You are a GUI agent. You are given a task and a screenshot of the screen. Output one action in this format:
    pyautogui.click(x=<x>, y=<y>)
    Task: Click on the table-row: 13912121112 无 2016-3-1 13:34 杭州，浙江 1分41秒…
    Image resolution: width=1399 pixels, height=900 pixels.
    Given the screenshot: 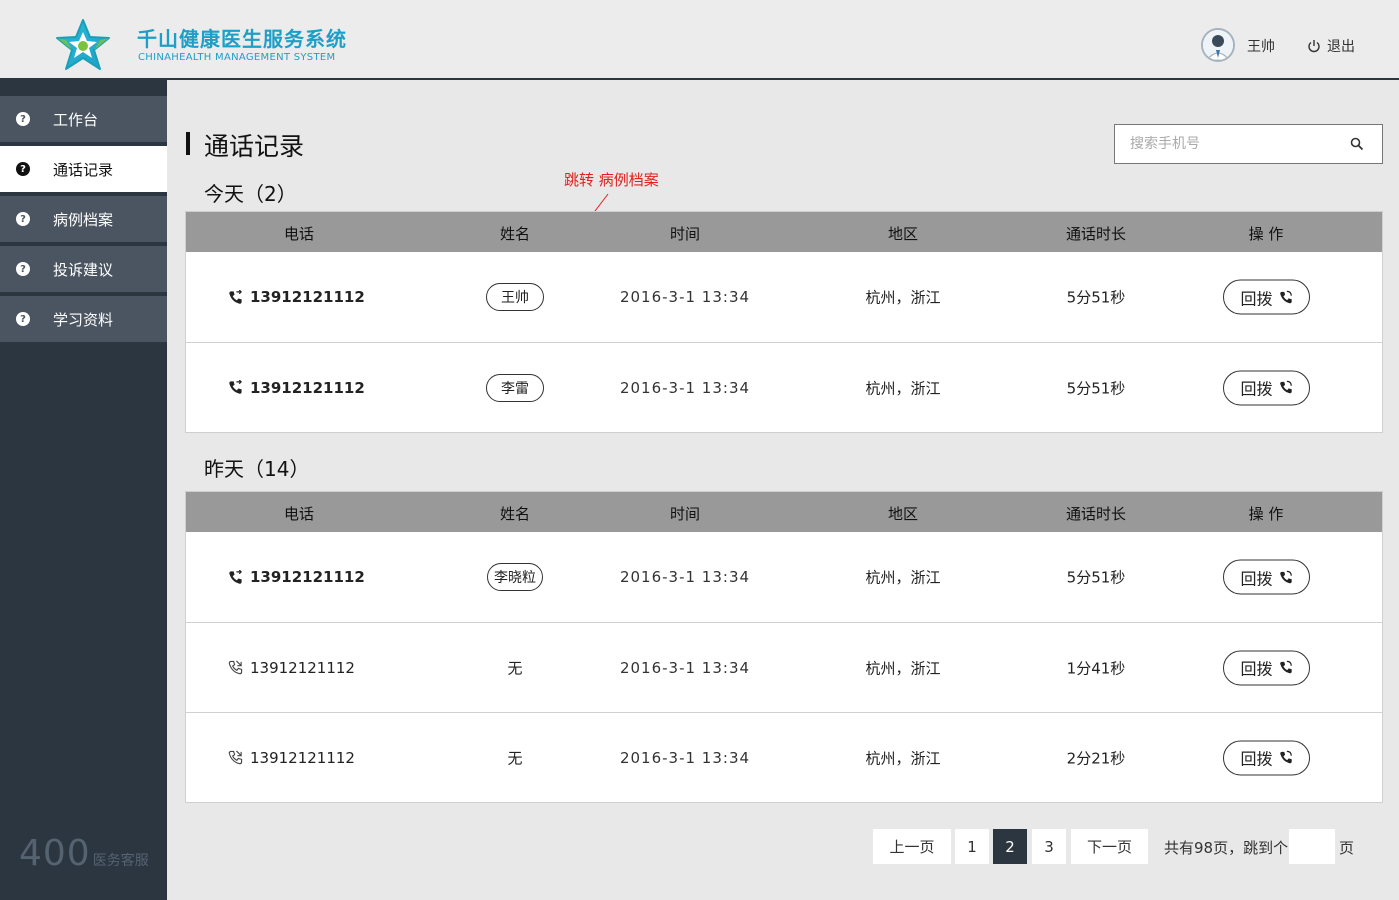 What is the action you would take?
    pyautogui.click(x=784, y=667)
    